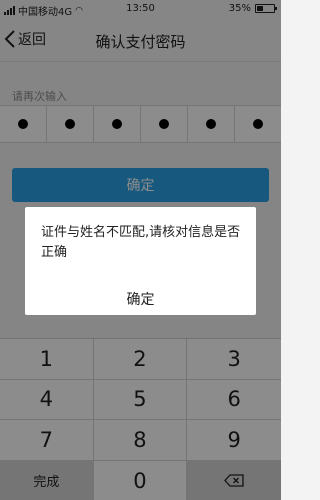  I want to click on dialog-ok-button: 确定, so click(140, 299).